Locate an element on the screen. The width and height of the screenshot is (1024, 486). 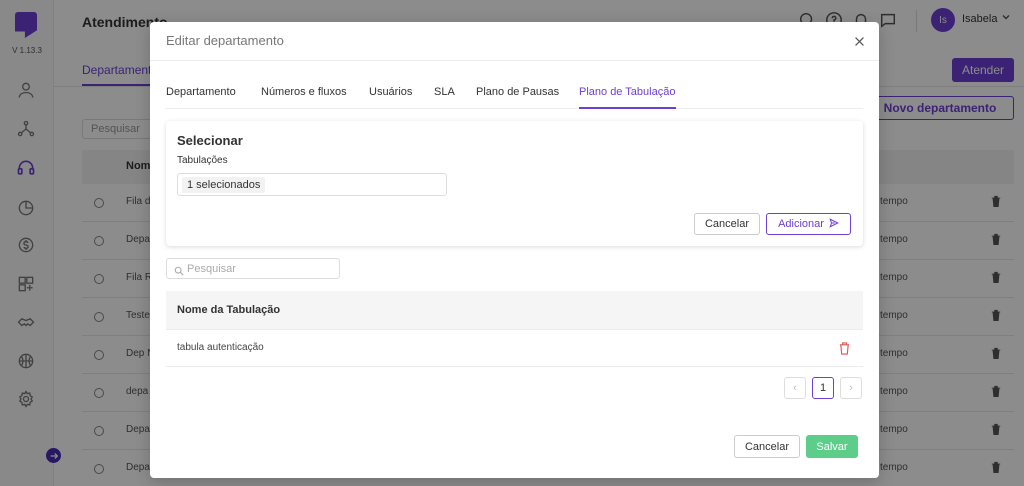
pagination-prev-button: ‹ is located at coordinates (795, 388).